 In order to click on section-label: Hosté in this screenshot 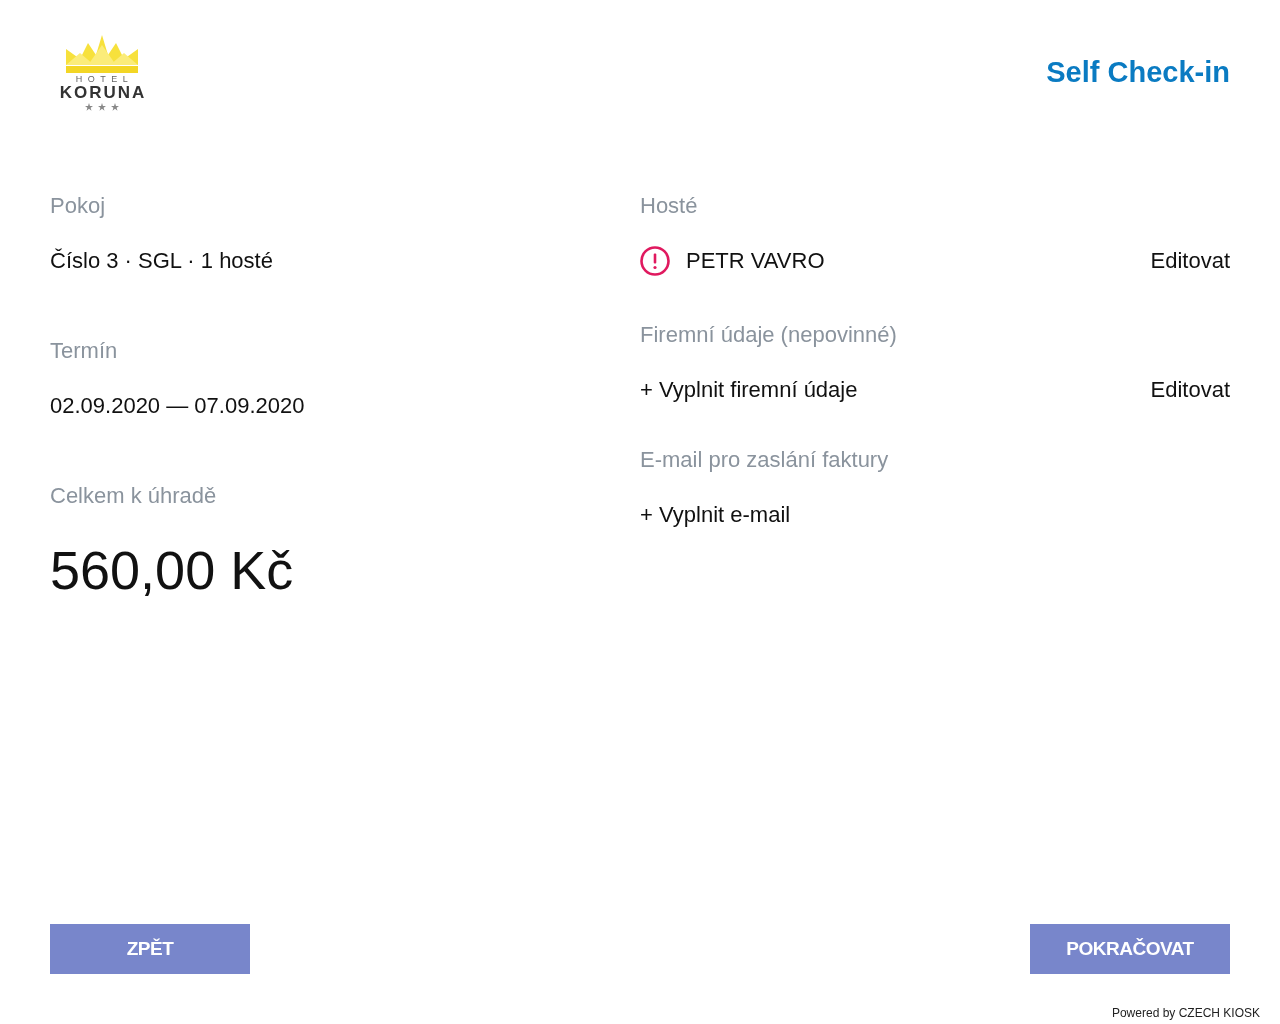, I will do `click(669, 206)`.